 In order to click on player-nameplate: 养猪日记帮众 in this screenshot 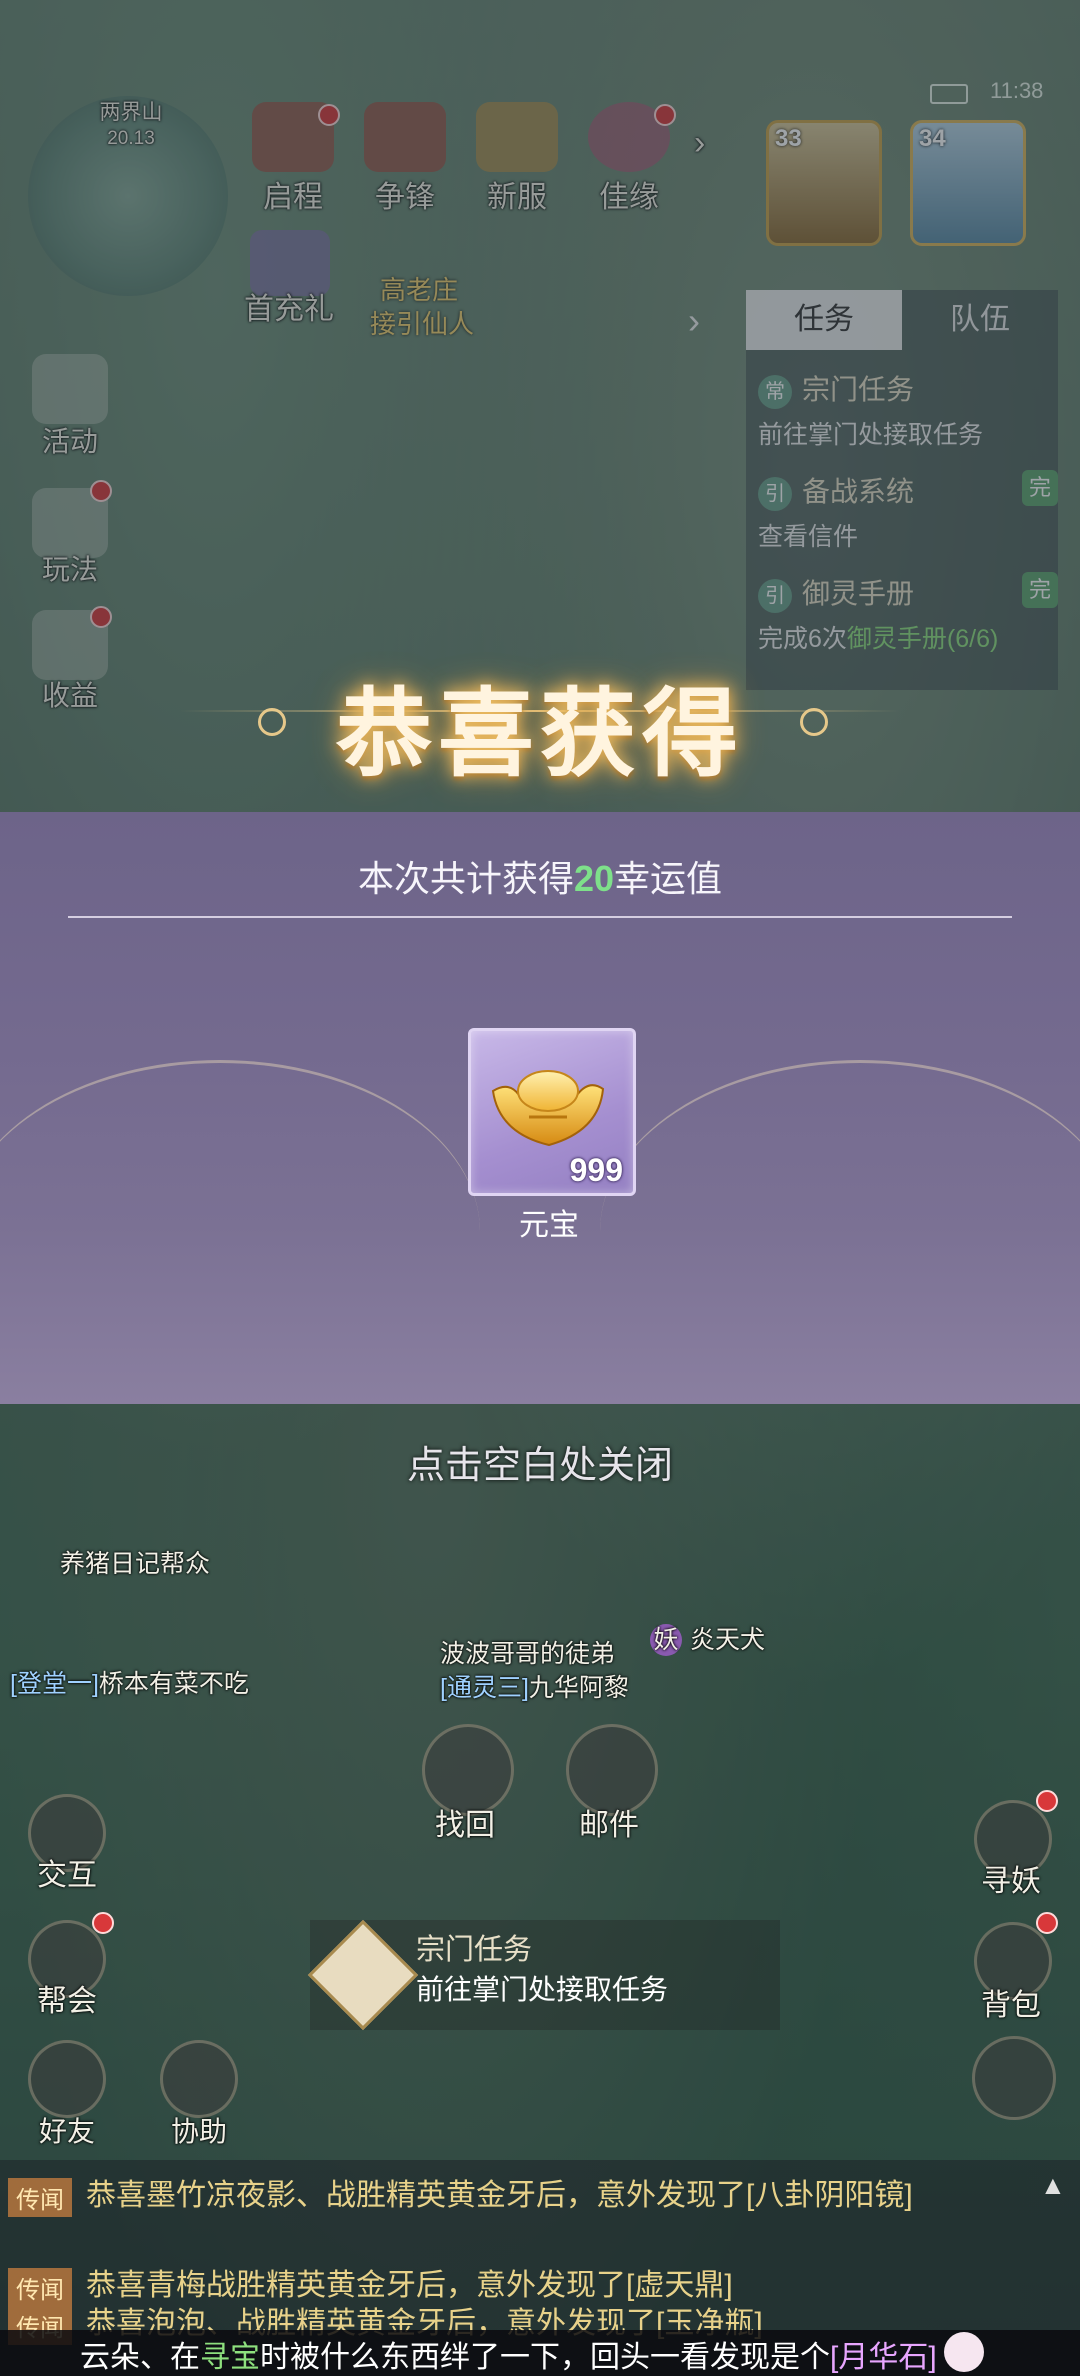, I will do `click(135, 1562)`.